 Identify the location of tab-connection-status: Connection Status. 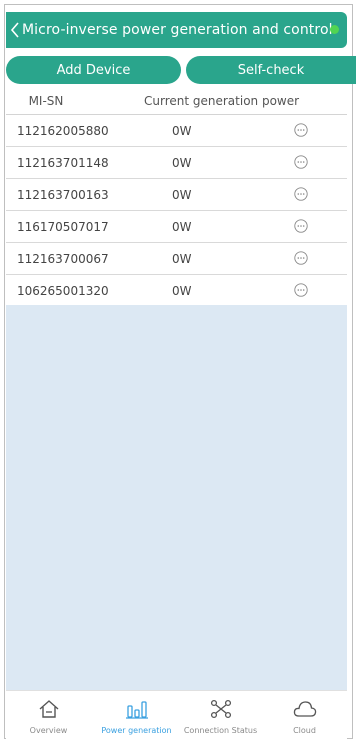
(220, 715).